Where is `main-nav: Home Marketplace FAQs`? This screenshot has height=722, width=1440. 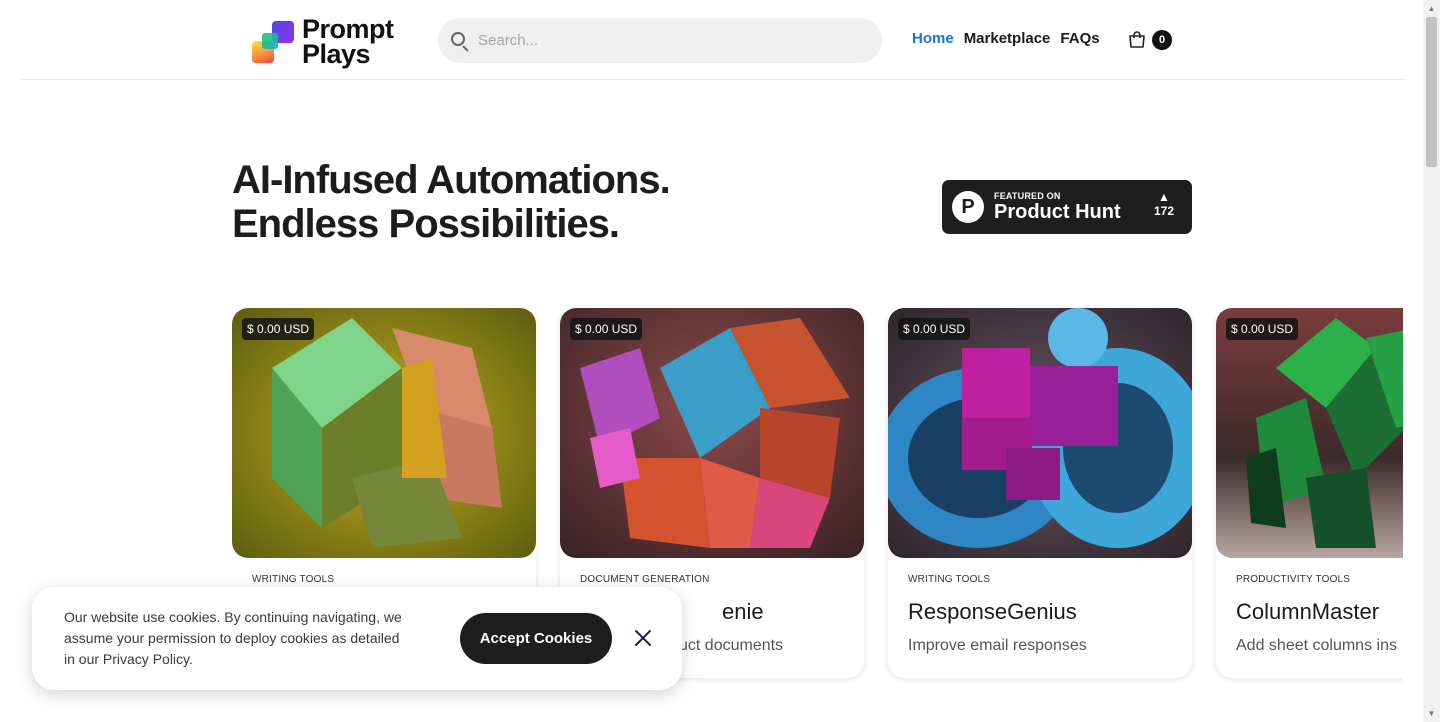
main-nav: Home Marketplace FAQs is located at coordinates (1006, 38).